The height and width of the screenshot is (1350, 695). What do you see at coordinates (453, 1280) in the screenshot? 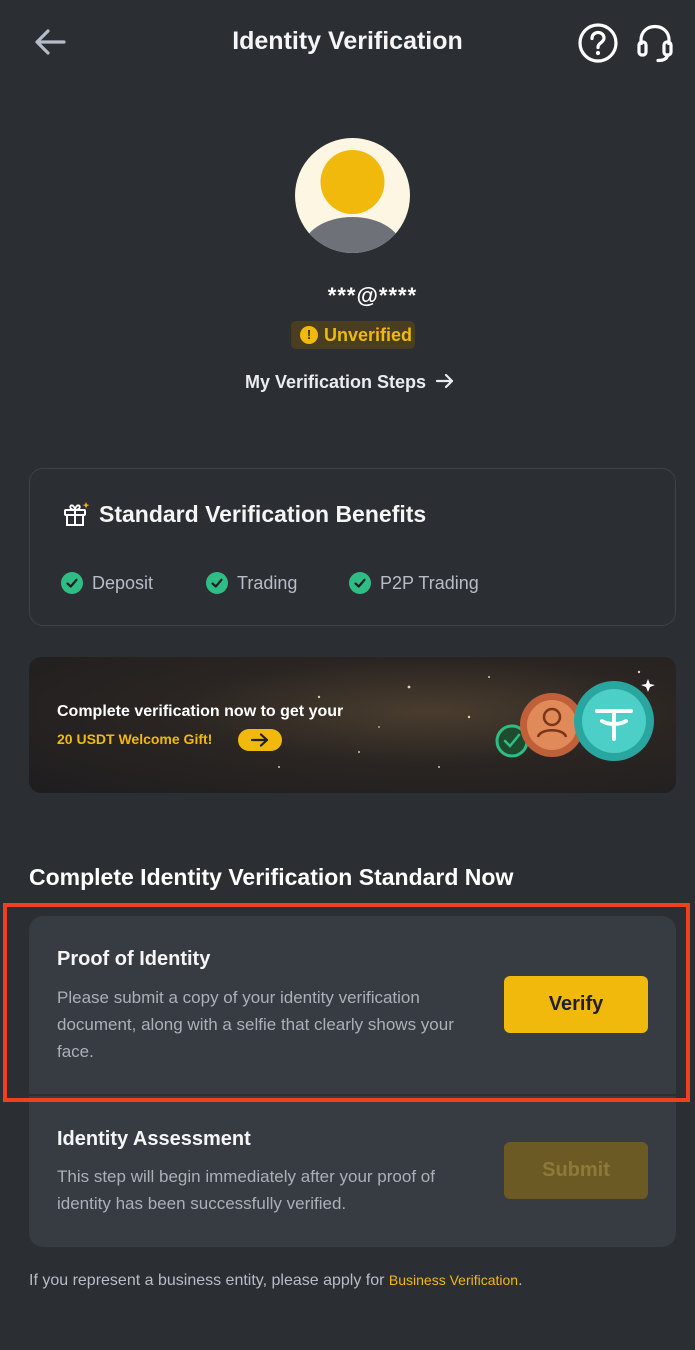
I see `business-verification-link: Business Verification` at bounding box center [453, 1280].